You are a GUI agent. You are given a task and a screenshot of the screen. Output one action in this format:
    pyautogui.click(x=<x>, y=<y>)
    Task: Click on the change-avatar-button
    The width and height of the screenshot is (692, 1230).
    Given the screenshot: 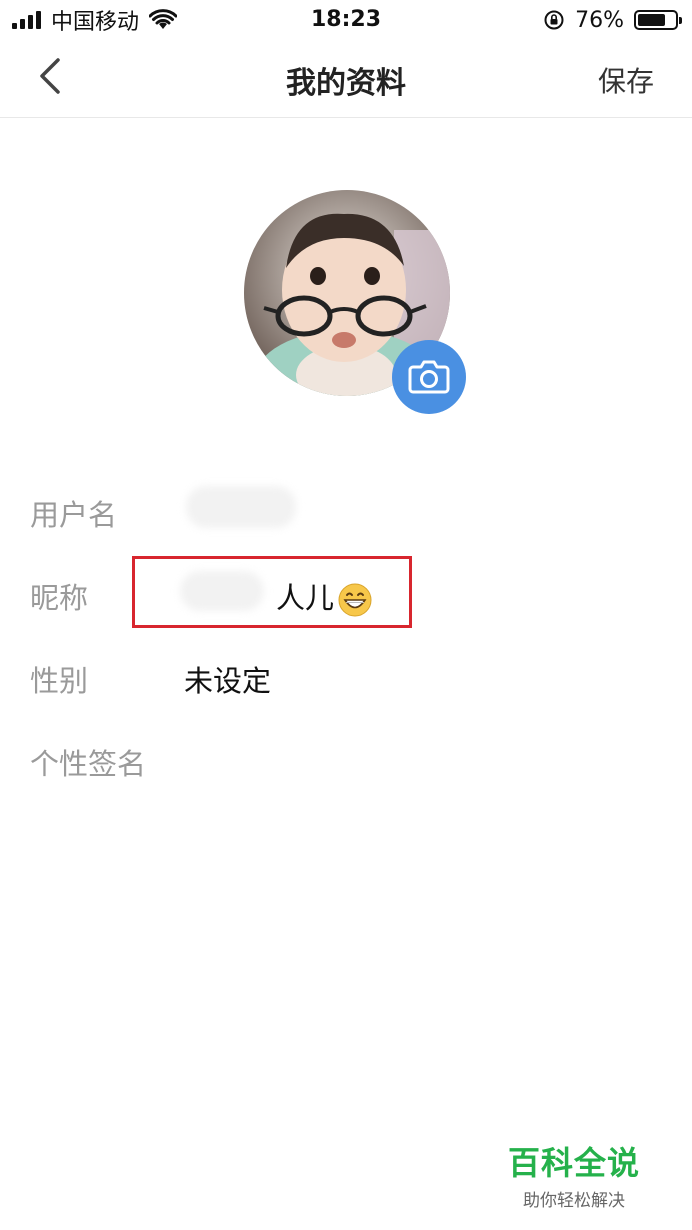 What is the action you would take?
    pyautogui.click(x=429, y=377)
    